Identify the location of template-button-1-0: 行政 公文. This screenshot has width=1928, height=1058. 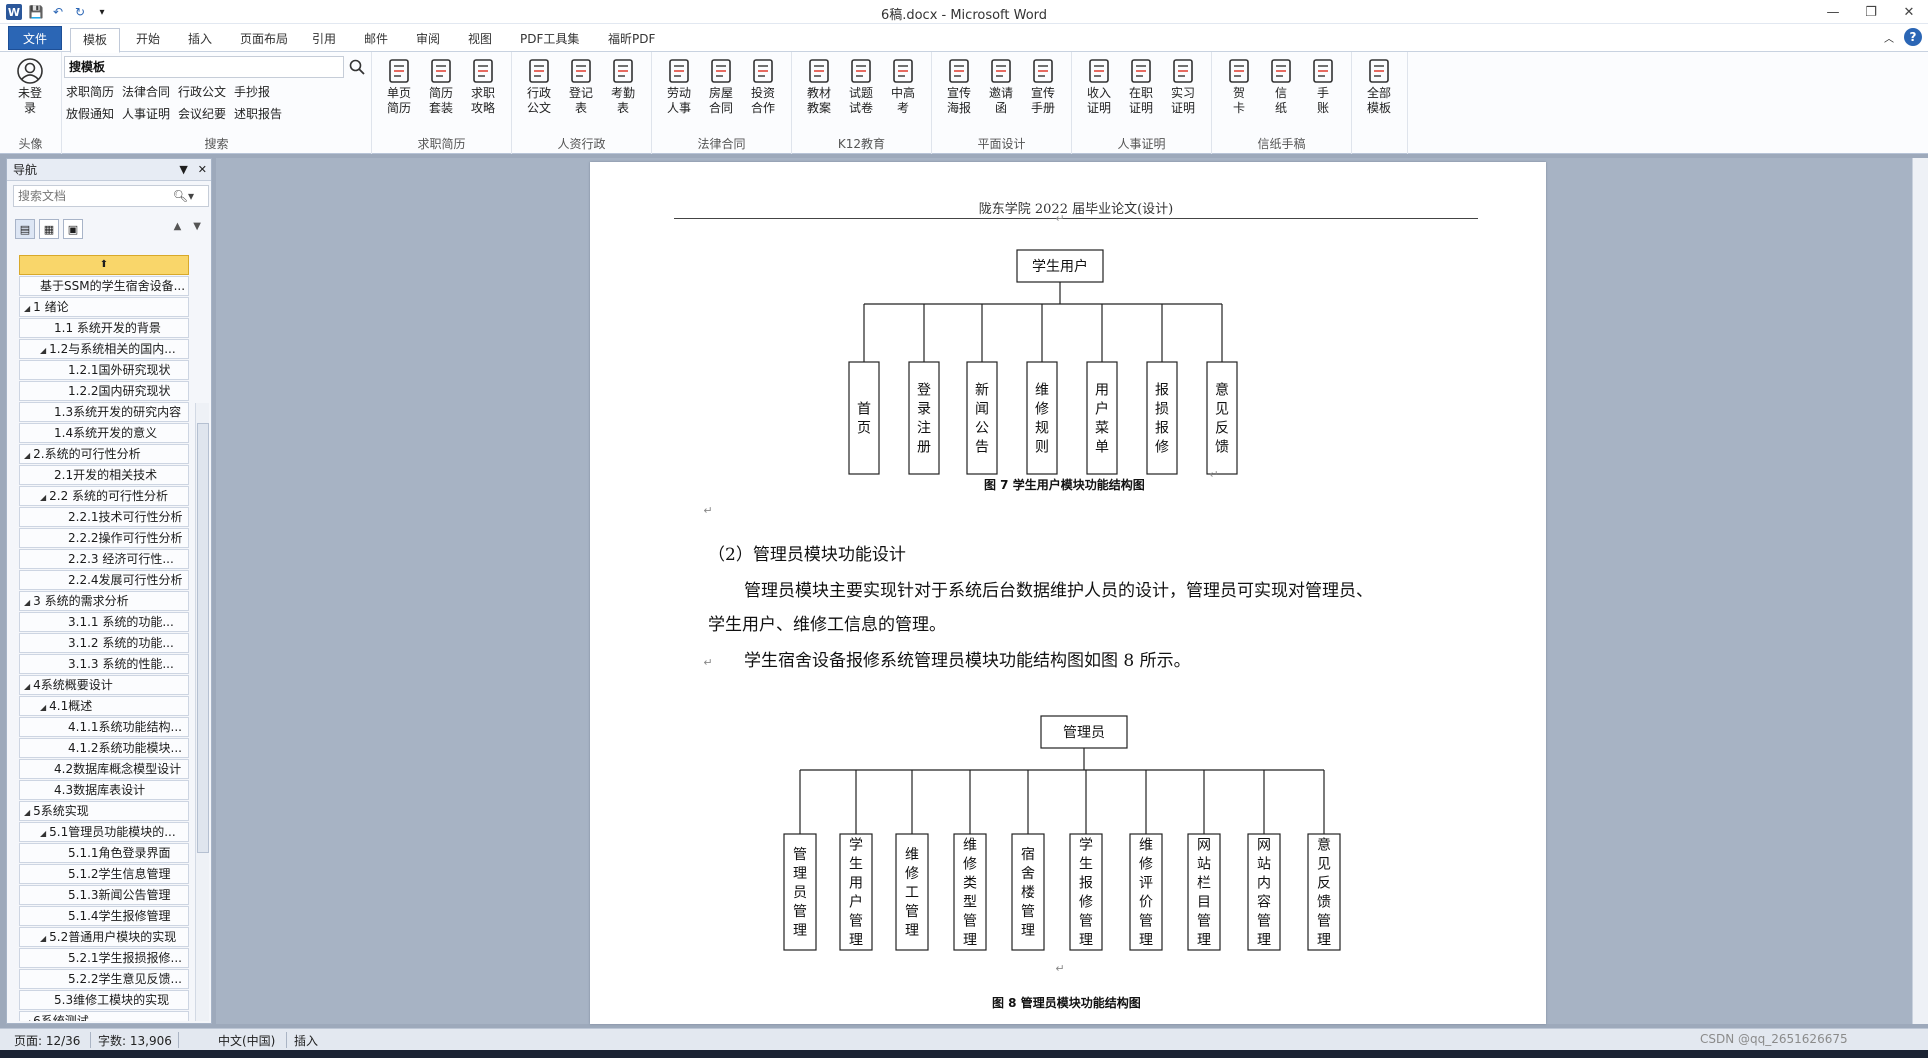
(539, 92).